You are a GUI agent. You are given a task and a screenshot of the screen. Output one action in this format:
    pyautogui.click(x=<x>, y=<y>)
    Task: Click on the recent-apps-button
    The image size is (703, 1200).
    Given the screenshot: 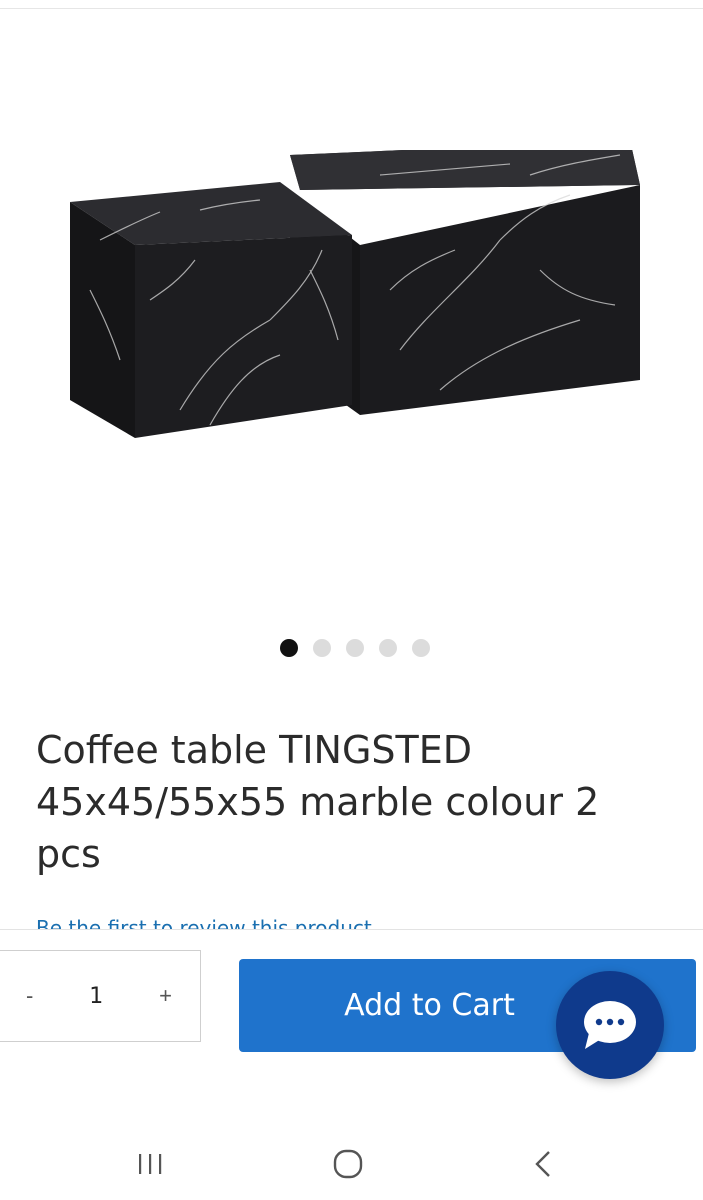 What is the action you would take?
    pyautogui.click(x=150, y=1164)
    